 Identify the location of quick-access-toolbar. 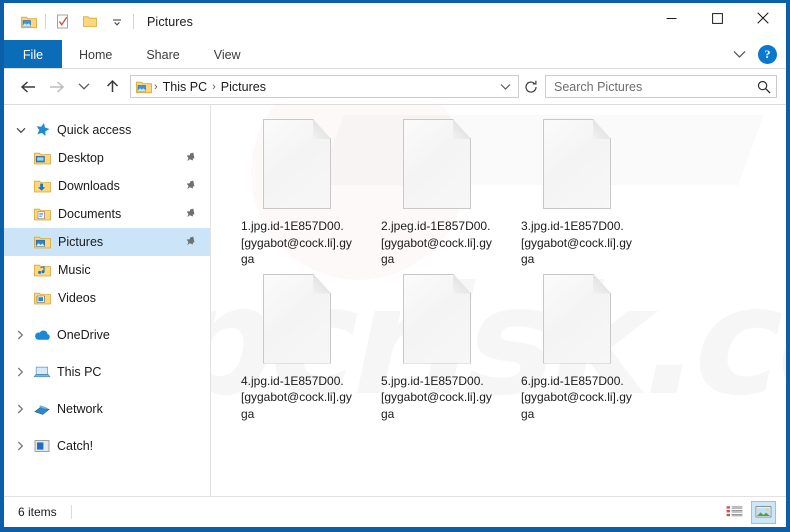
(70, 22).